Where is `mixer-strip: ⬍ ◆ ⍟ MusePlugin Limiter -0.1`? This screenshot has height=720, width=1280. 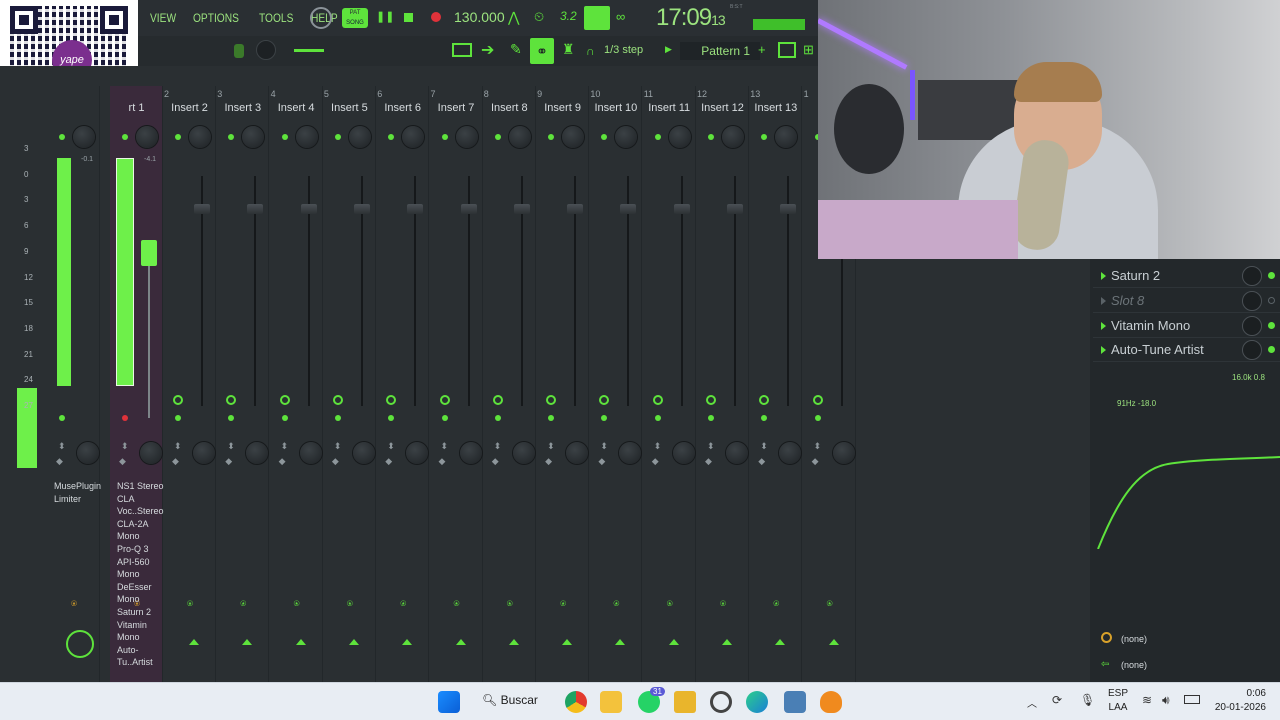
mixer-strip: ⬍ ◆ ⍟ MusePlugin Limiter -0.1 is located at coordinates (74, 384).